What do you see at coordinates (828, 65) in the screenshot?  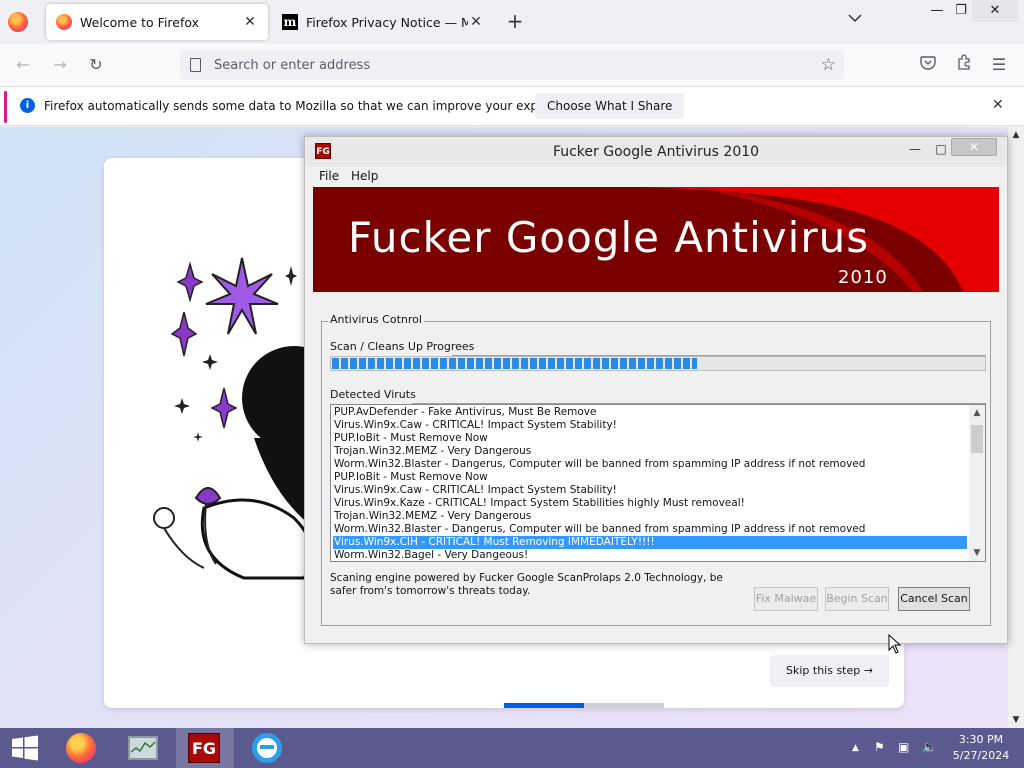 I see `bookmark-star-icon: ☆` at bounding box center [828, 65].